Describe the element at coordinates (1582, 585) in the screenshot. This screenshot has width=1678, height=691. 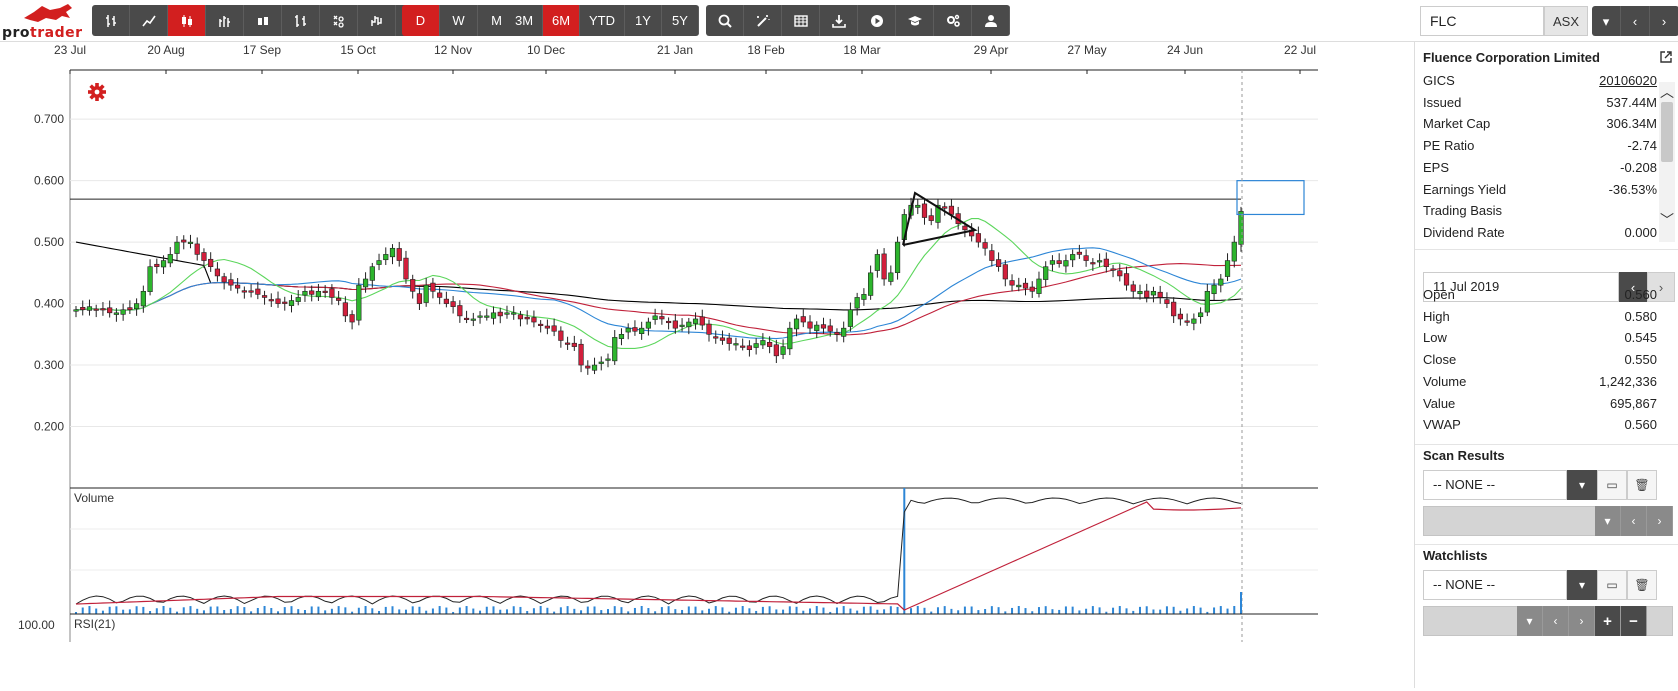
I see `watchlist-dropdown-button: ▾` at that location.